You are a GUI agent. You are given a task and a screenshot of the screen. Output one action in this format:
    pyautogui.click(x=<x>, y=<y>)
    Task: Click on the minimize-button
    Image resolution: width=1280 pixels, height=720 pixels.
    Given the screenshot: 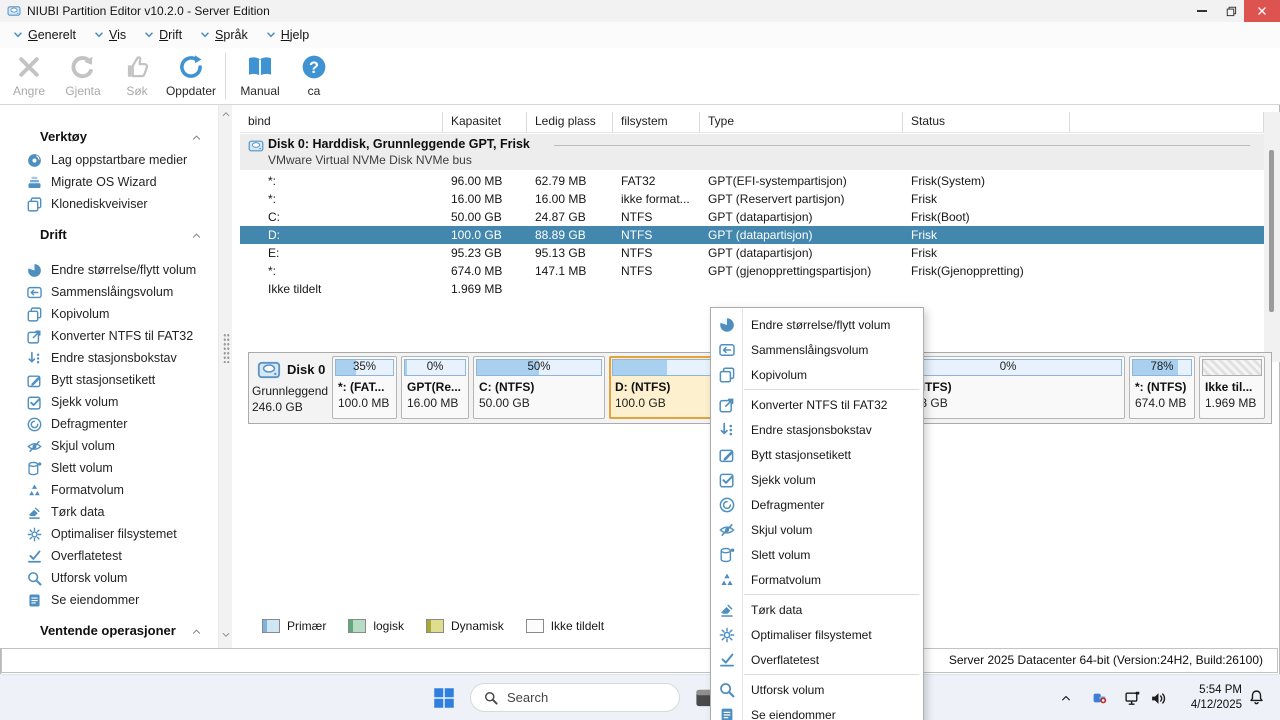 What is the action you would take?
    pyautogui.click(x=1202, y=11)
    